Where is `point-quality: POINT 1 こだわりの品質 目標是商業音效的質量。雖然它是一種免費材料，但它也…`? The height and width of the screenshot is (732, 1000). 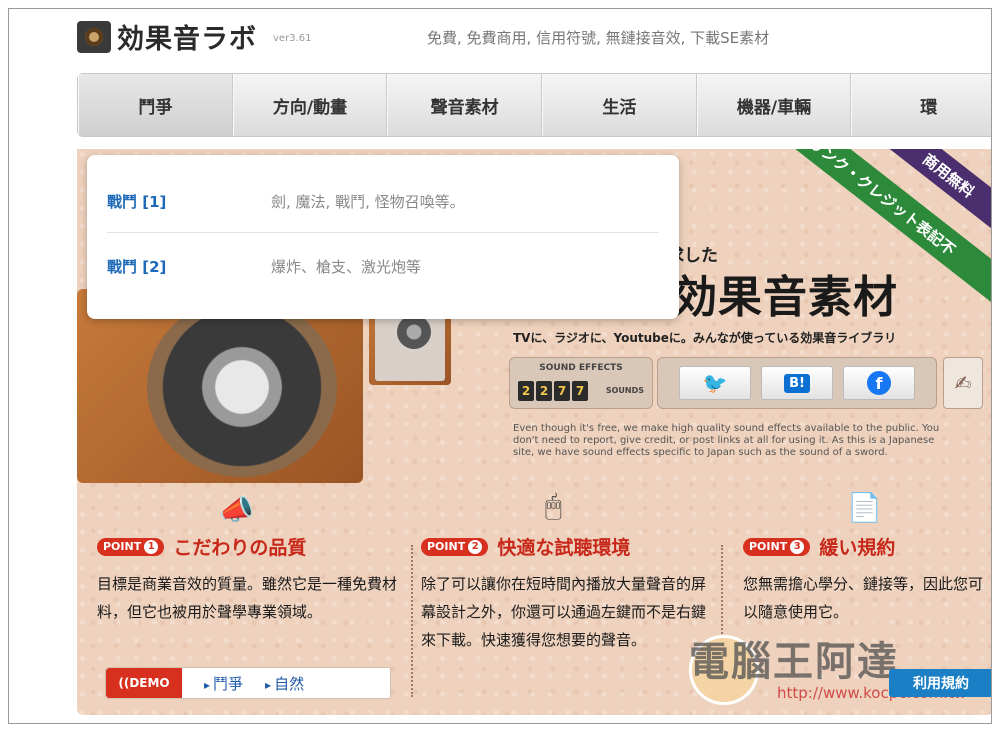 point-quality: POINT 1 こだわりの品質 目標是商業音效的質量。雖然它是一種免費材料，但它也… is located at coordinates (247, 579).